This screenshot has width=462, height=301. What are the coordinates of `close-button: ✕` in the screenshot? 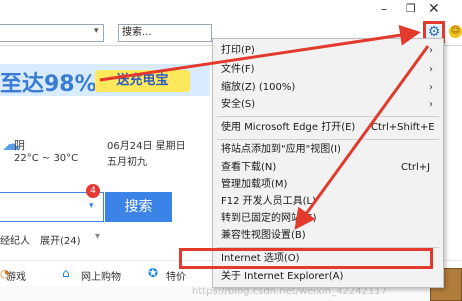 It's located at (435, 9).